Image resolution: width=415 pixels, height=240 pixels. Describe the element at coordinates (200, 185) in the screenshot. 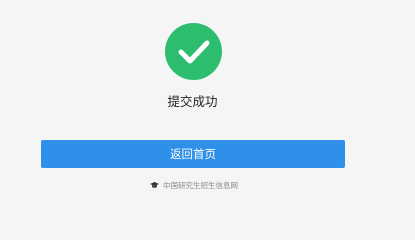

I see `footer-site-name: 中国研究生招生信息网` at that location.